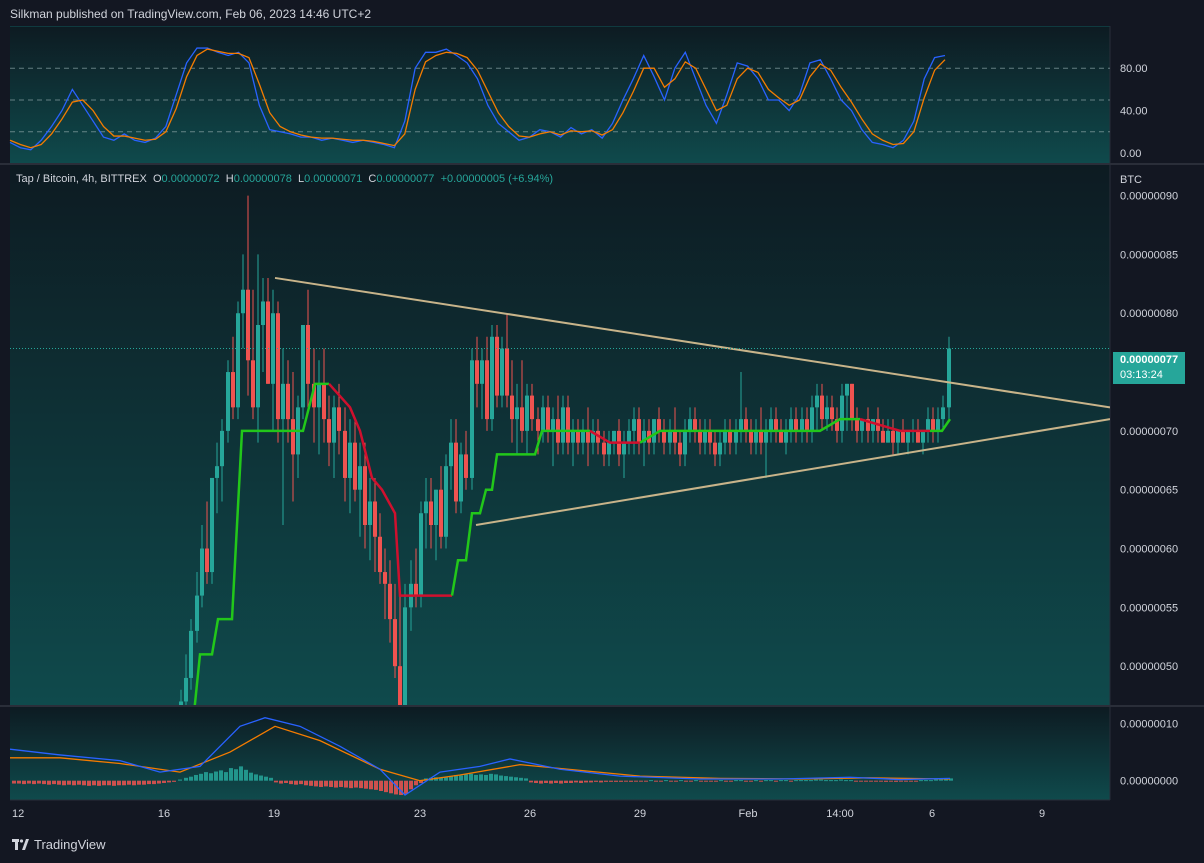  What do you see at coordinates (1149, 667) in the screenshot?
I see `price-tick-label: 0.00000050` at bounding box center [1149, 667].